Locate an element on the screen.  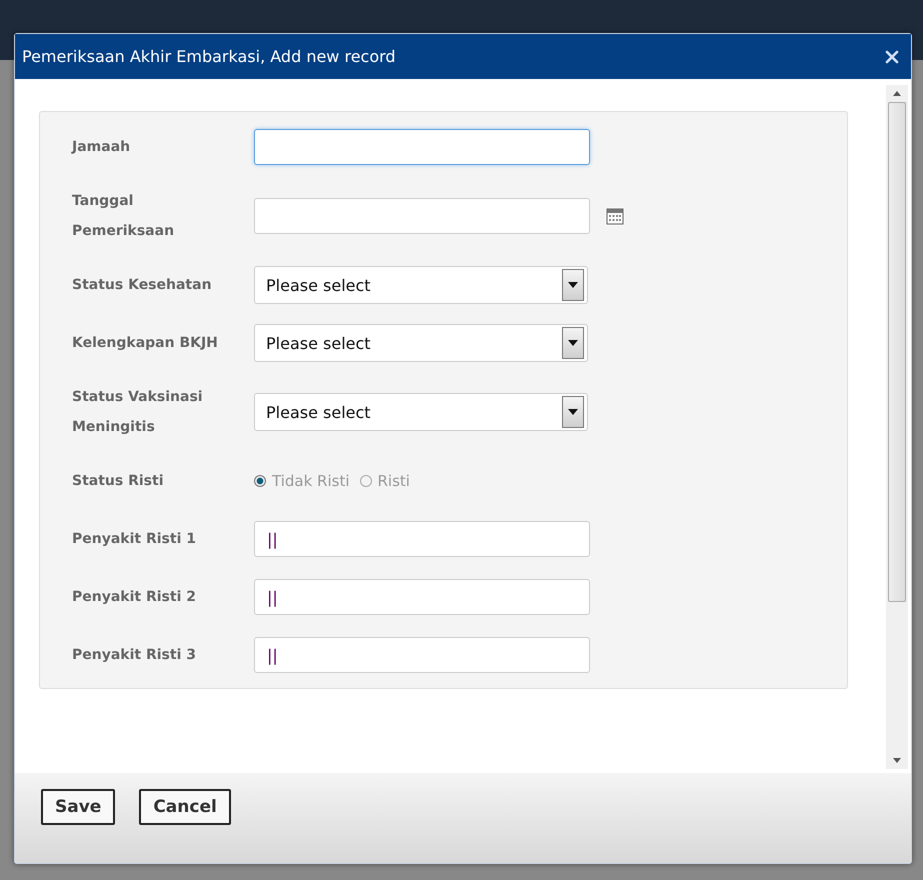
dialog-button: Save is located at coordinates (78, 807).